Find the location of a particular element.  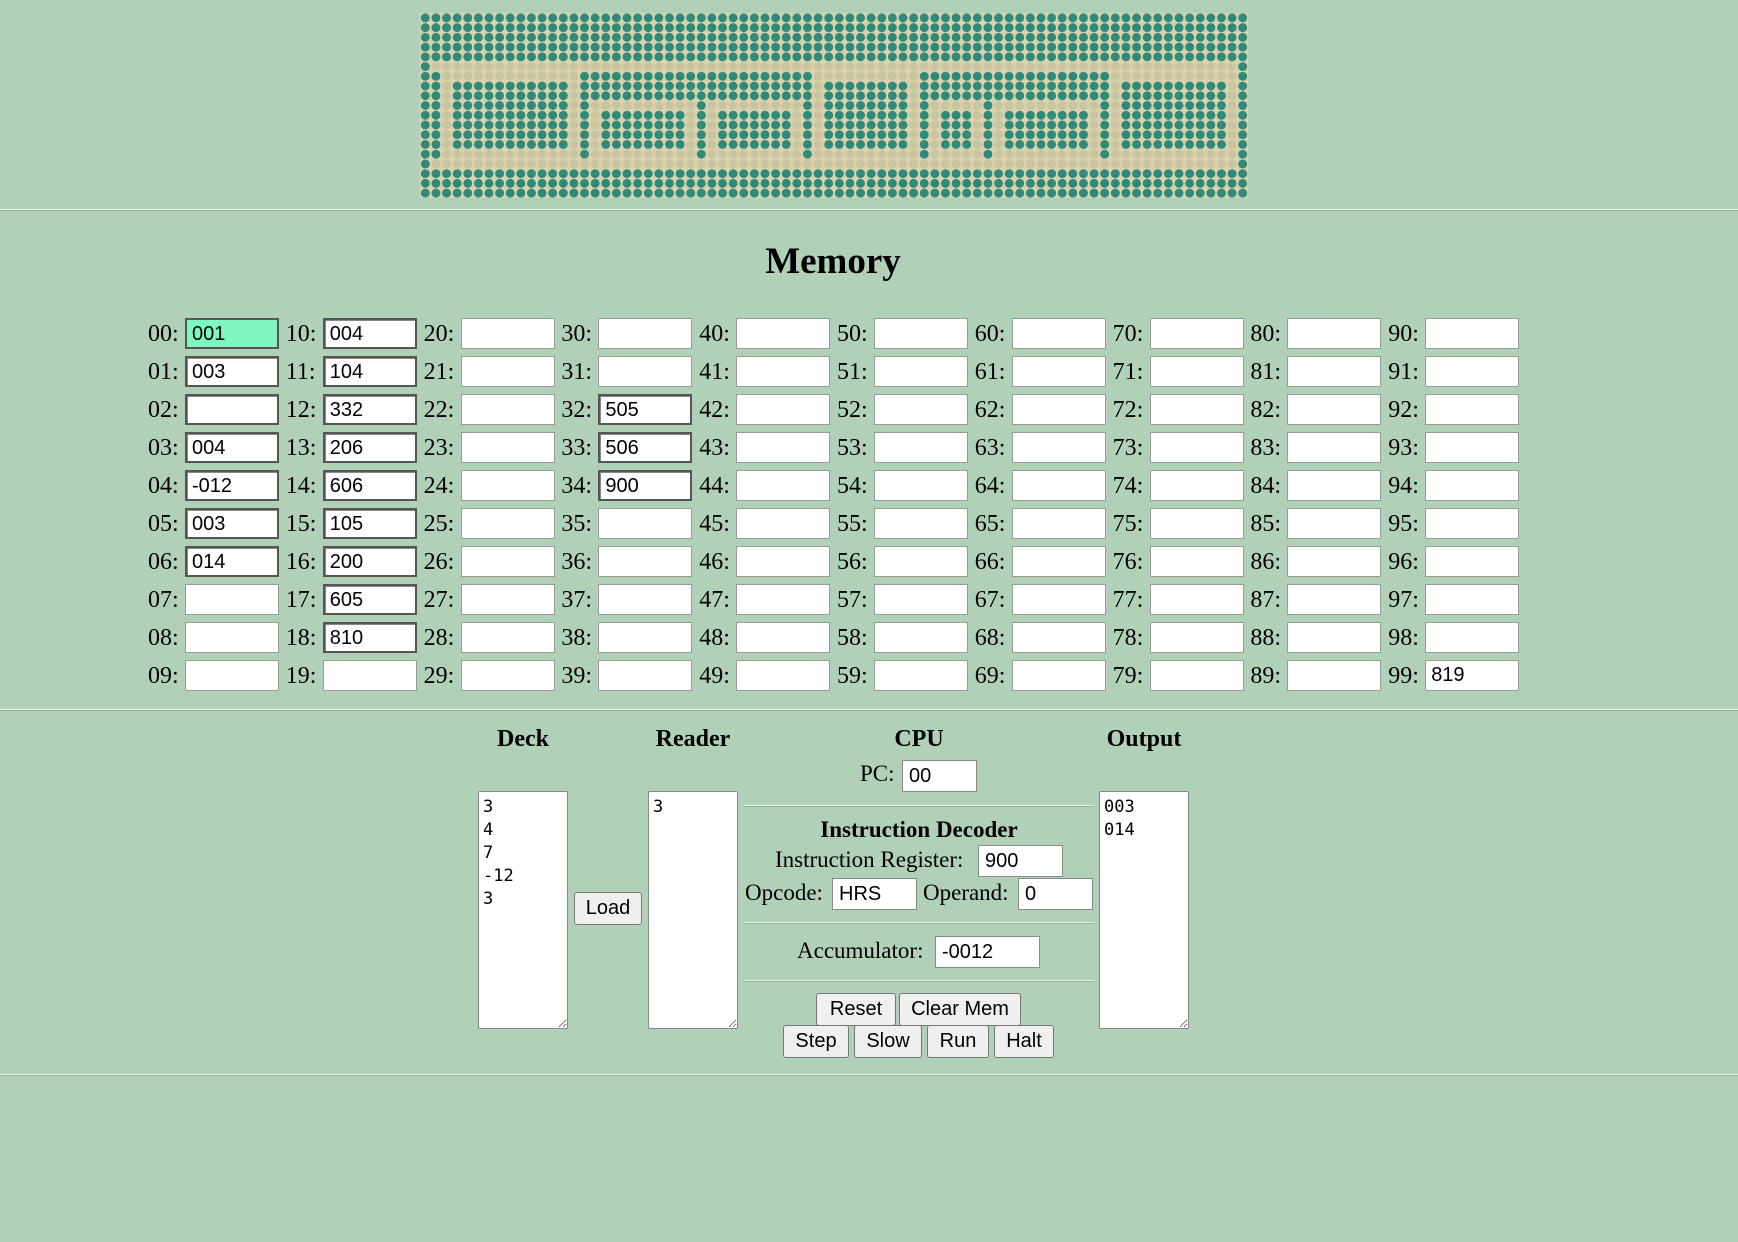

reader-textarea: 3 is located at coordinates (693, 910).